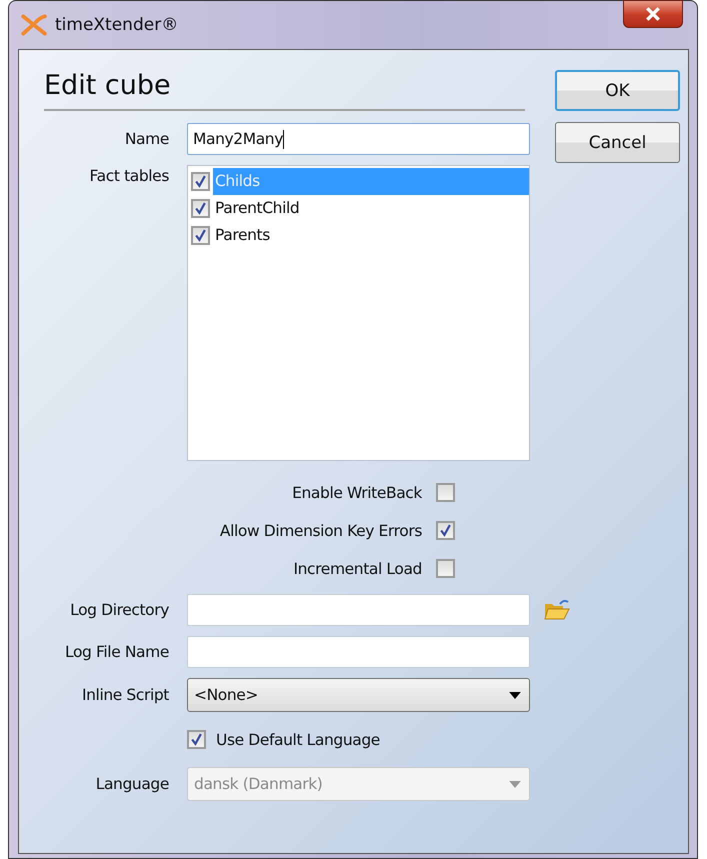 The width and height of the screenshot is (707, 859). I want to click on dialog-button: OK, so click(617, 90).